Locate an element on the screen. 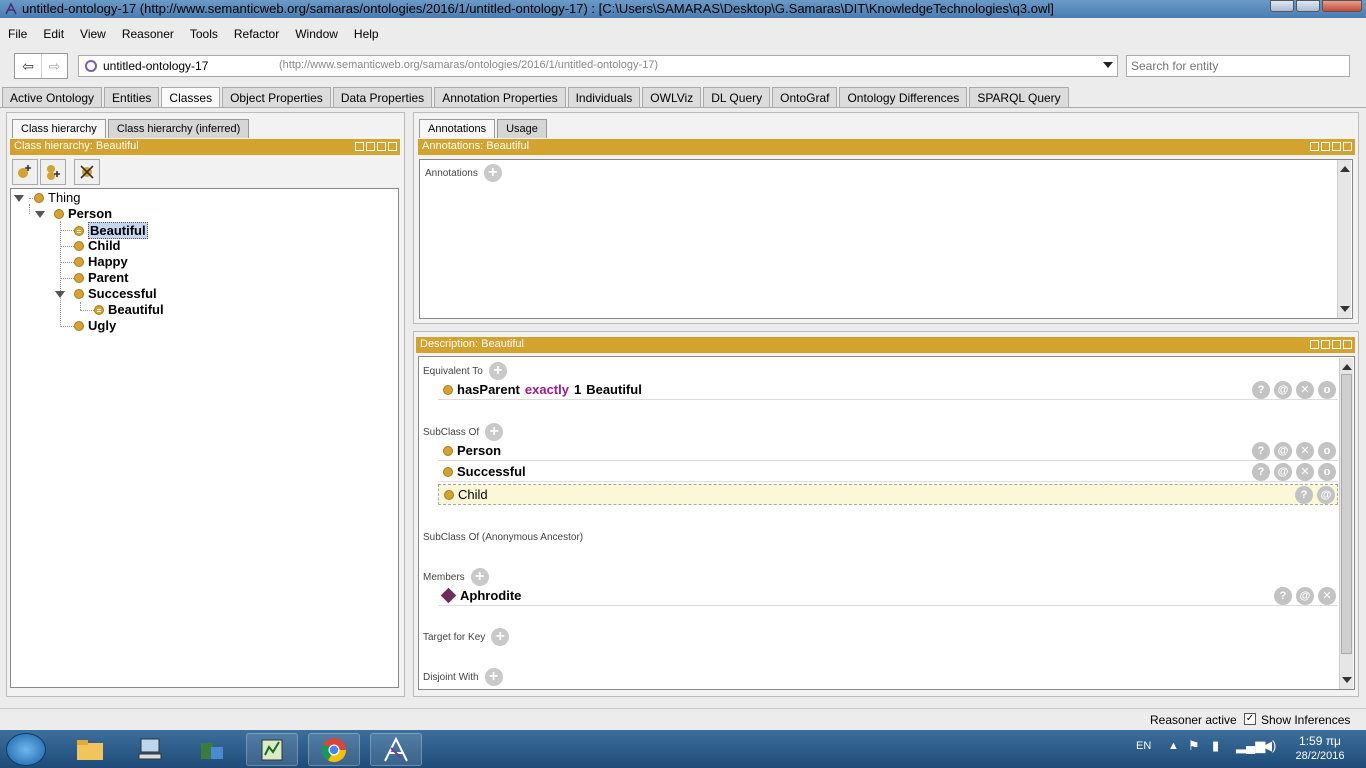 Image resolution: width=1366 pixels, height=768 pixels. flag-icon: ⚑ is located at coordinates (1194, 746).